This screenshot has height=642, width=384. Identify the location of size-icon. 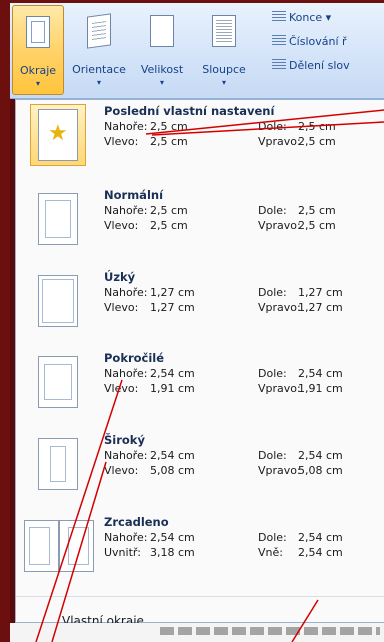
(162, 35).